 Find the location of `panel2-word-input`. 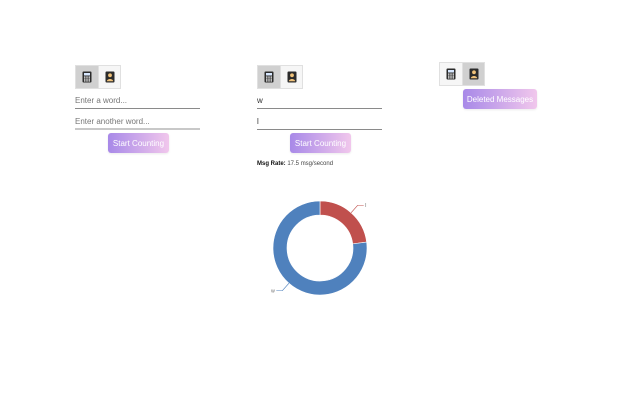

panel2-word-input is located at coordinates (319, 101).